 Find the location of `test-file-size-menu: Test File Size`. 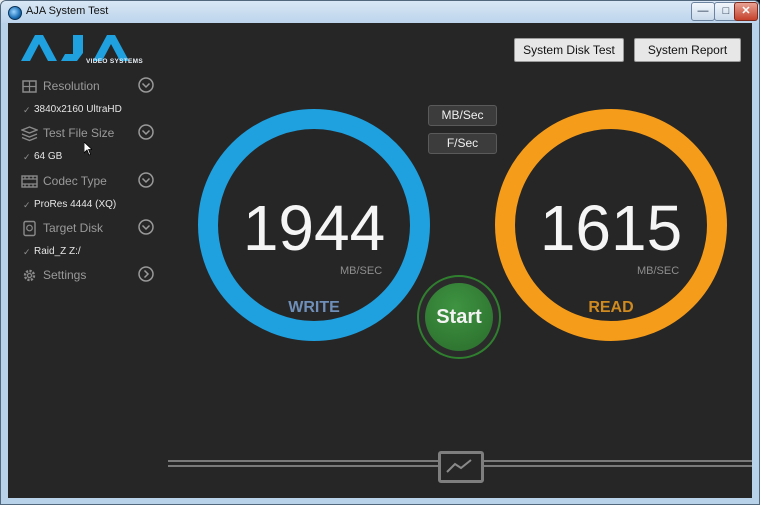

test-file-size-menu: Test File Size is located at coordinates (91, 134).